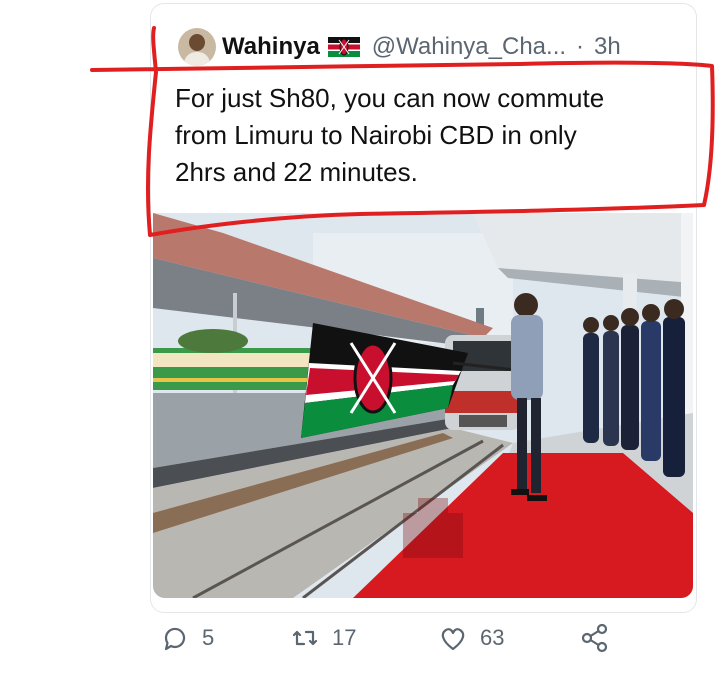 Image resolution: width=720 pixels, height=678 pixels. I want to click on tweet-actions: 5 17 63, so click(395, 641).